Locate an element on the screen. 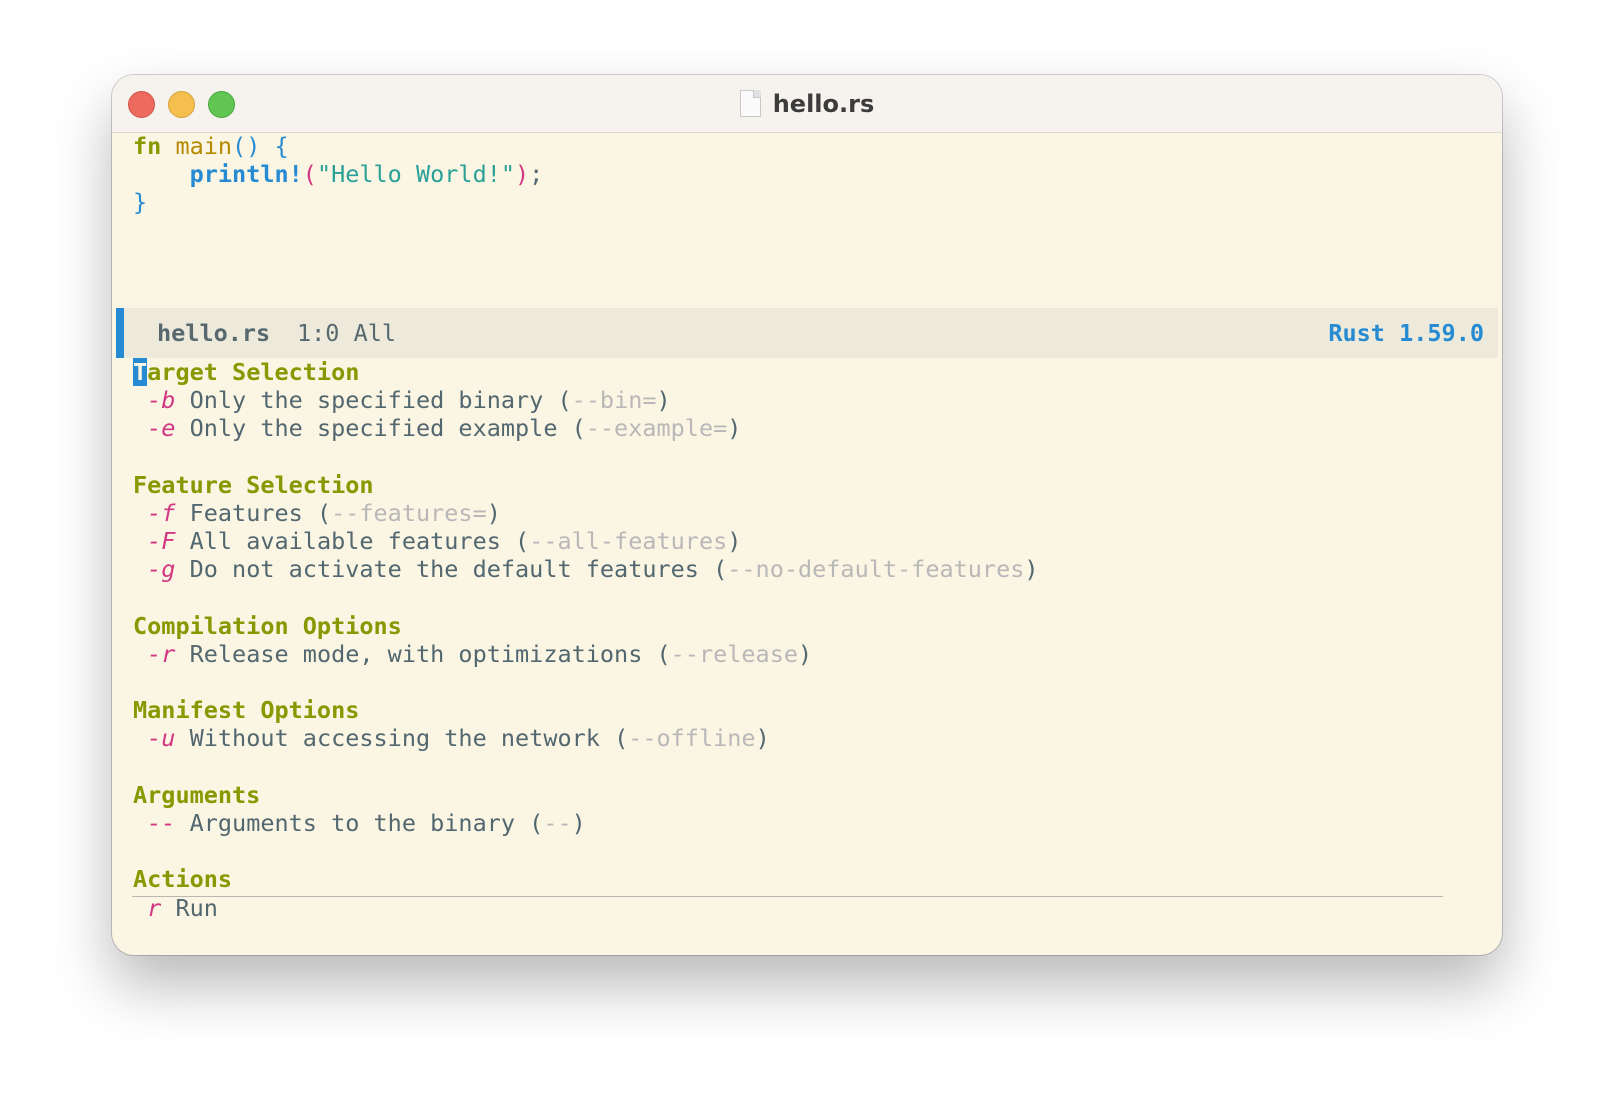  section-heading-target-selection: Target Selection is located at coordinates (246, 372).